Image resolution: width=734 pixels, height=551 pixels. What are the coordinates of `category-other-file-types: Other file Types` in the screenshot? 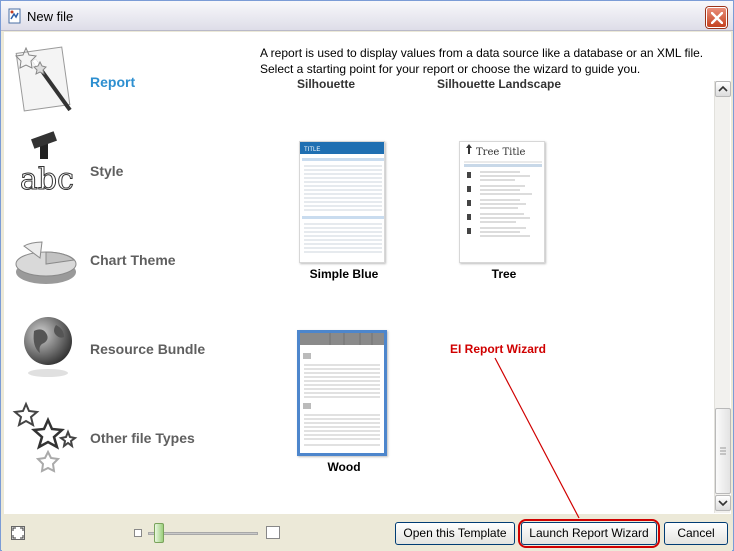 It's located at (127, 437).